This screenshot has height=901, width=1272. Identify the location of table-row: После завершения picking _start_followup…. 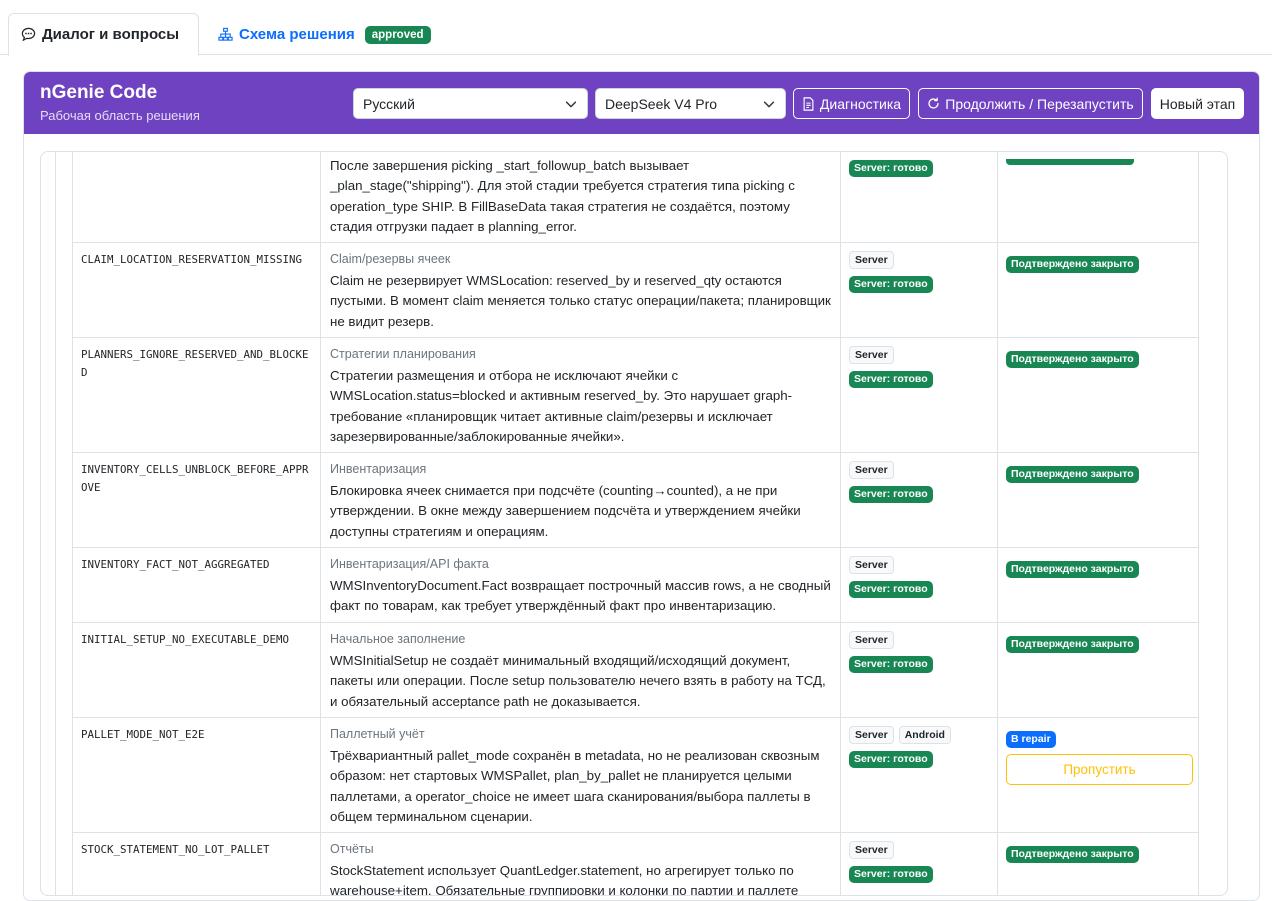
(635, 197).